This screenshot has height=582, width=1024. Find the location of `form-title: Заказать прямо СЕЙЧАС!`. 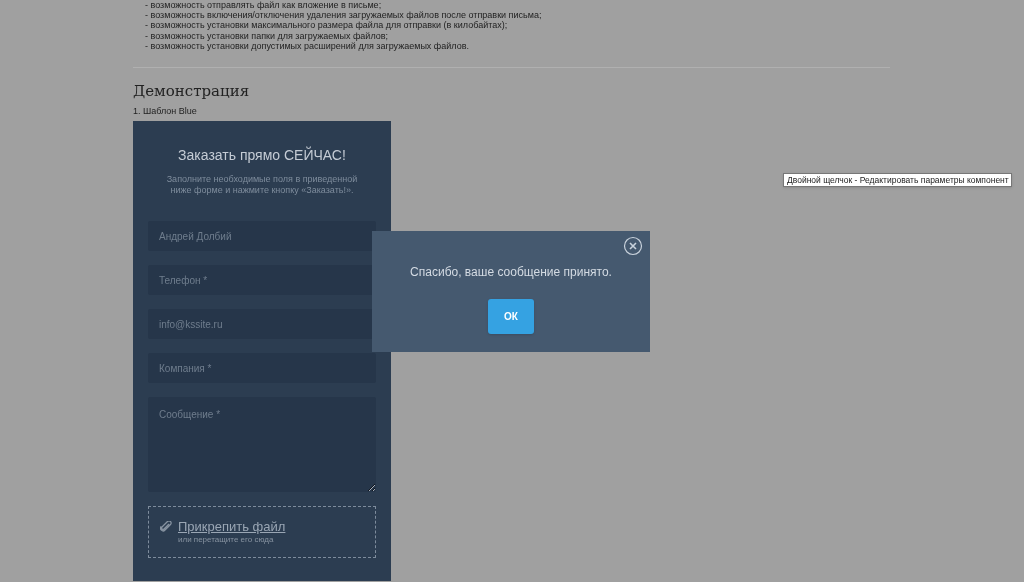

form-title: Заказать прямо СЕЙЧАС! is located at coordinates (262, 155).